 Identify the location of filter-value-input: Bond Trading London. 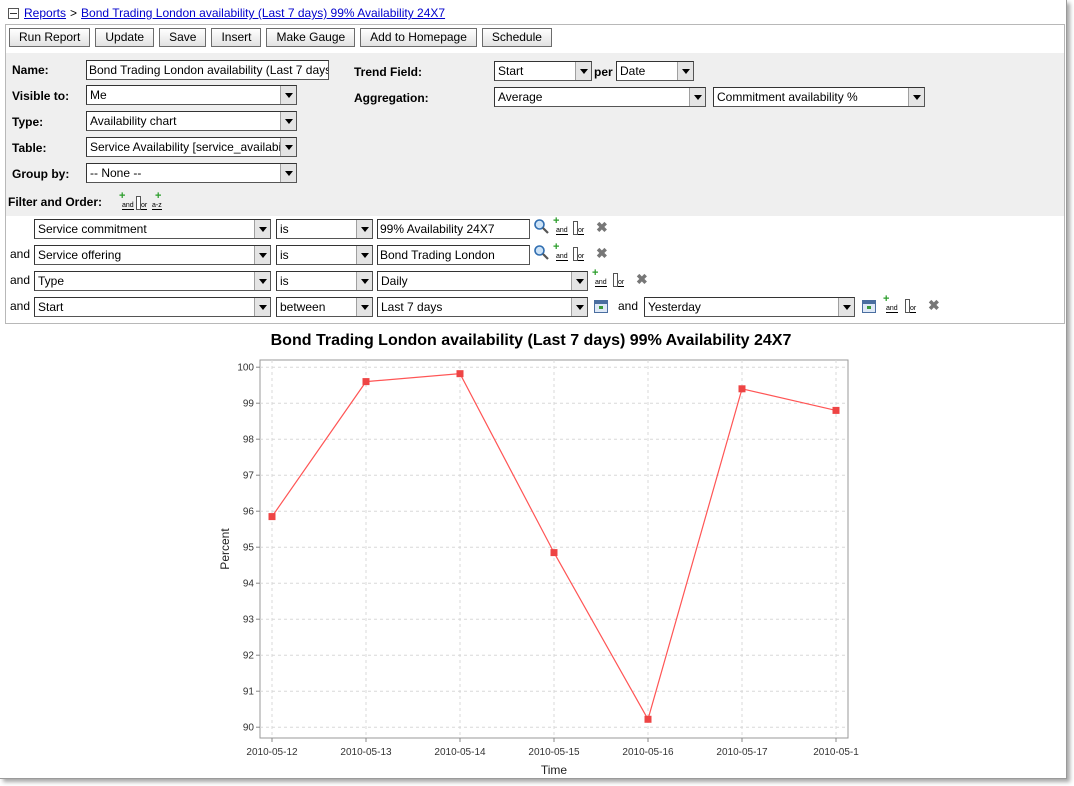
(453, 255).